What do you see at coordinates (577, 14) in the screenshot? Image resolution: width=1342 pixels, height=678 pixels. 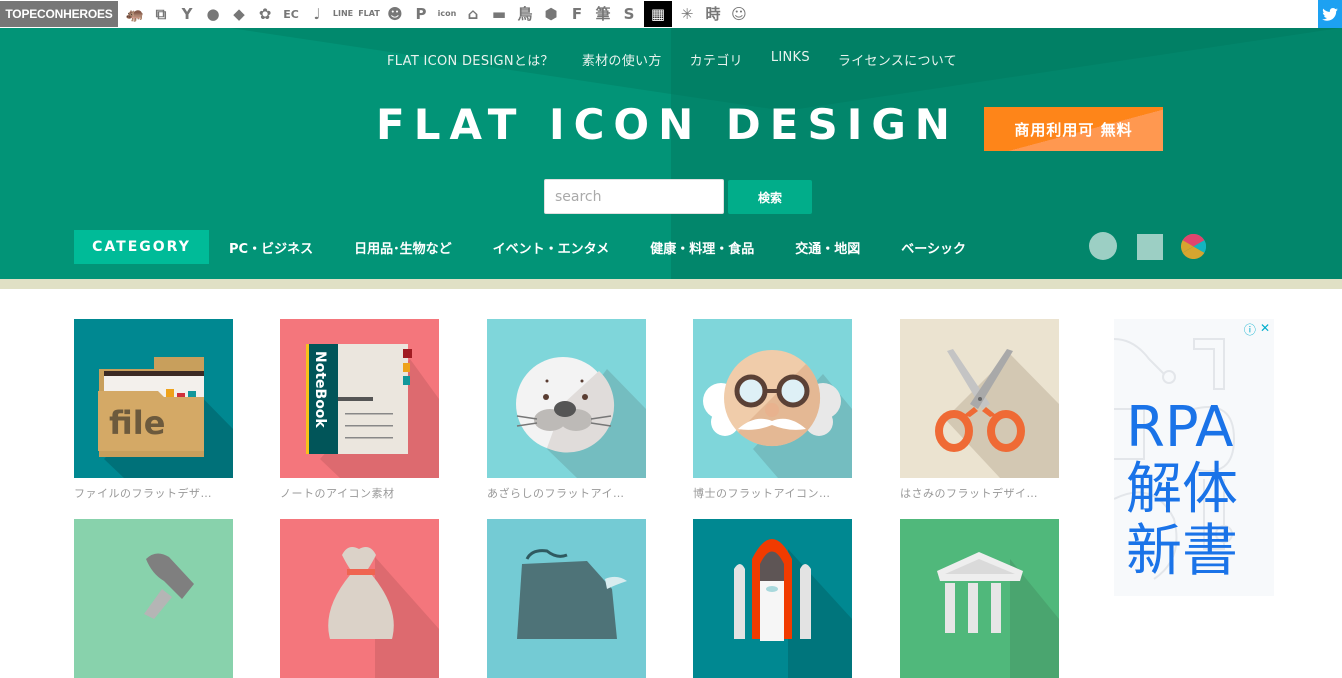 I see `f-logo-icon: F` at bounding box center [577, 14].